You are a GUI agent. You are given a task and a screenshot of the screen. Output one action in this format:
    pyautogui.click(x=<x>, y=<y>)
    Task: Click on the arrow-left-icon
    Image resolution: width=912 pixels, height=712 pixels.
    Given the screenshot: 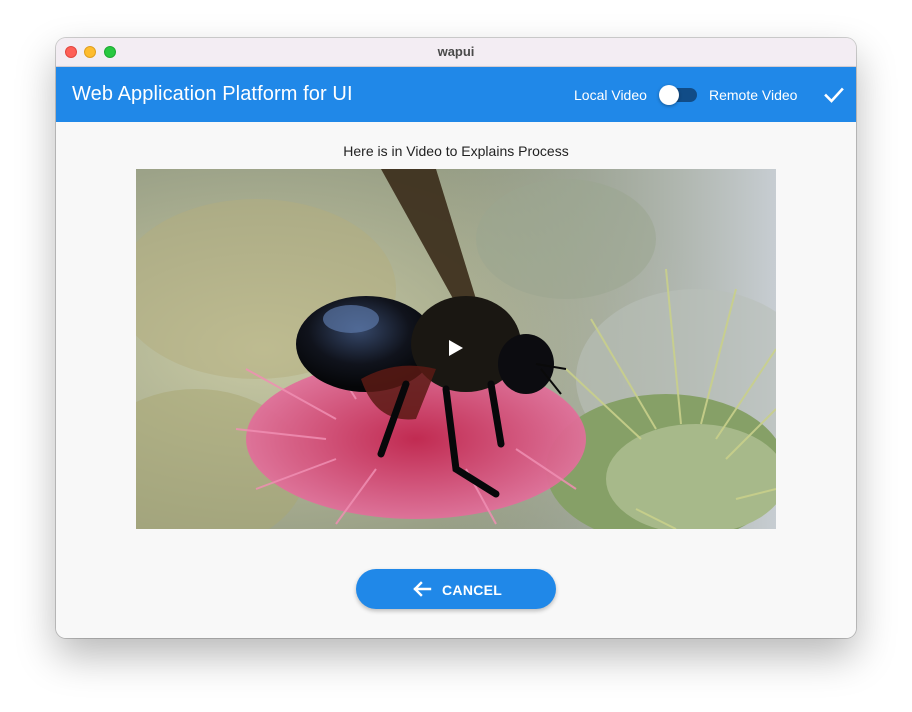 What is the action you would take?
    pyautogui.click(x=422, y=589)
    